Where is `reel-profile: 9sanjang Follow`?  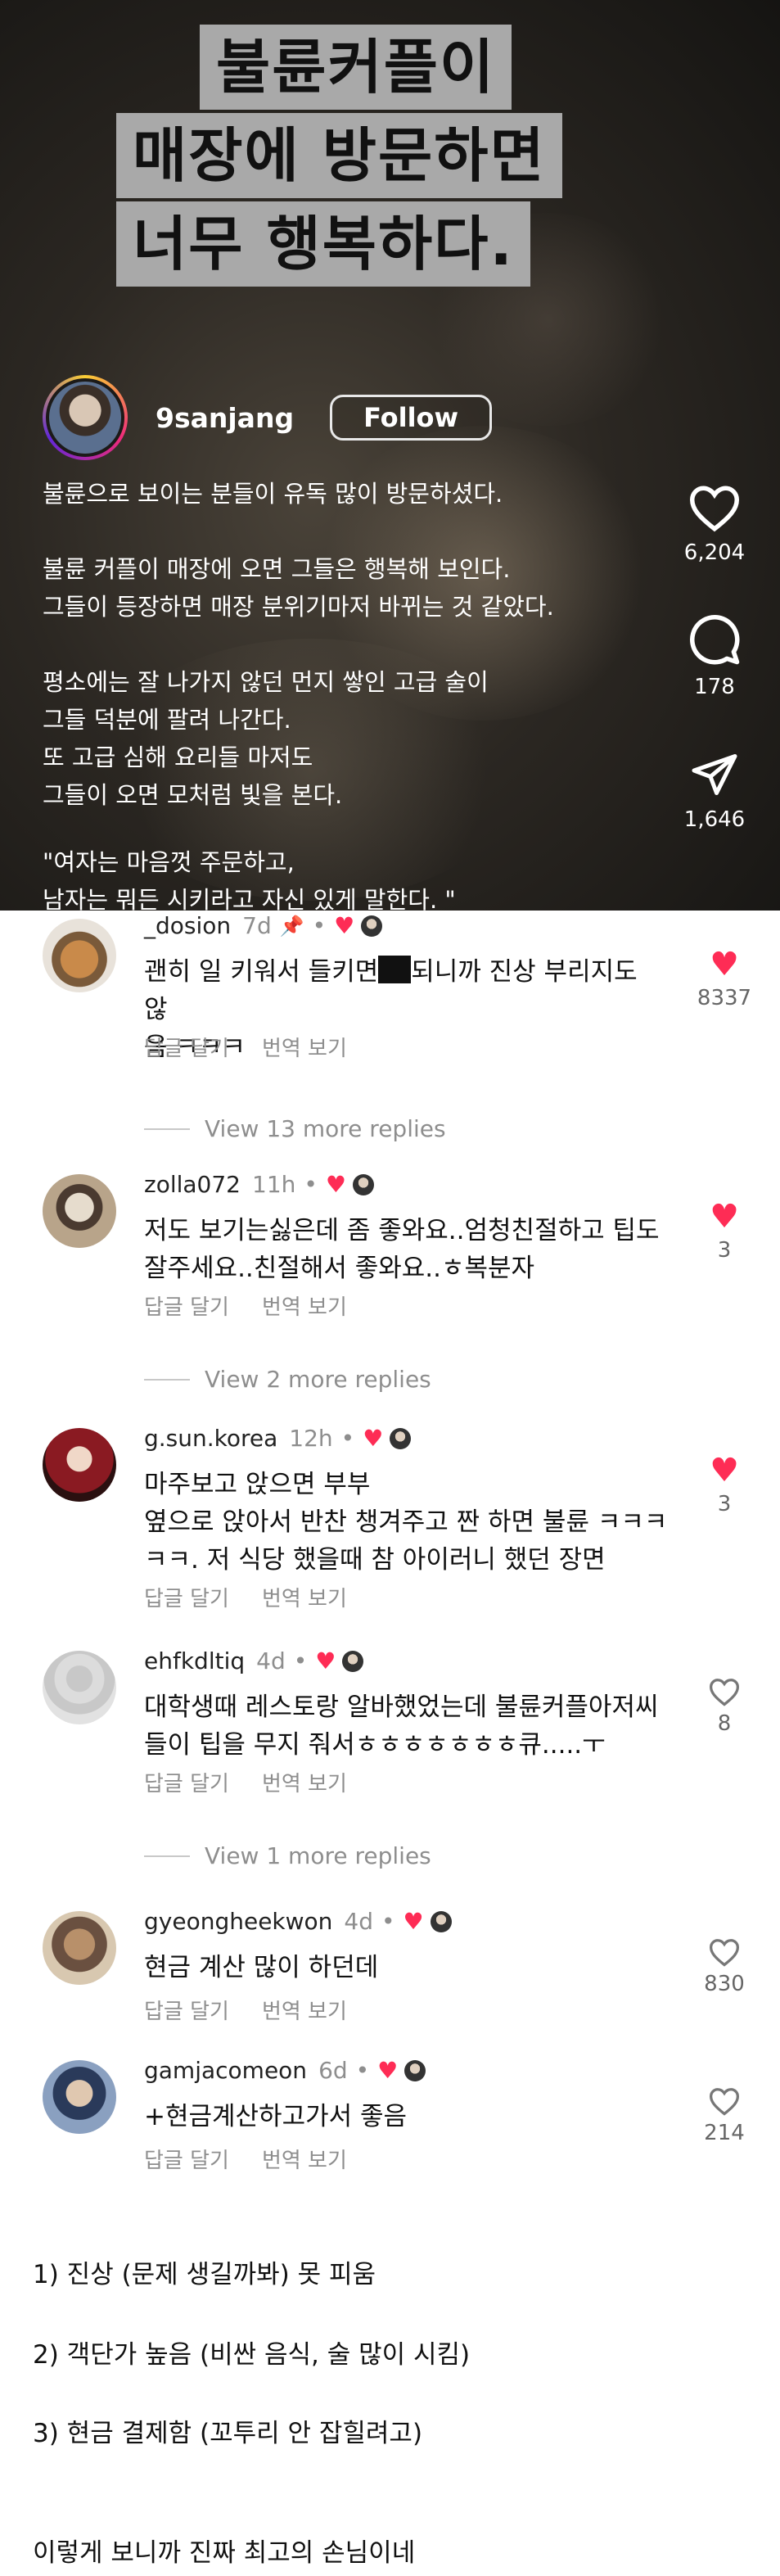
reel-profile: 9sanjang Follow is located at coordinates (268, 417).